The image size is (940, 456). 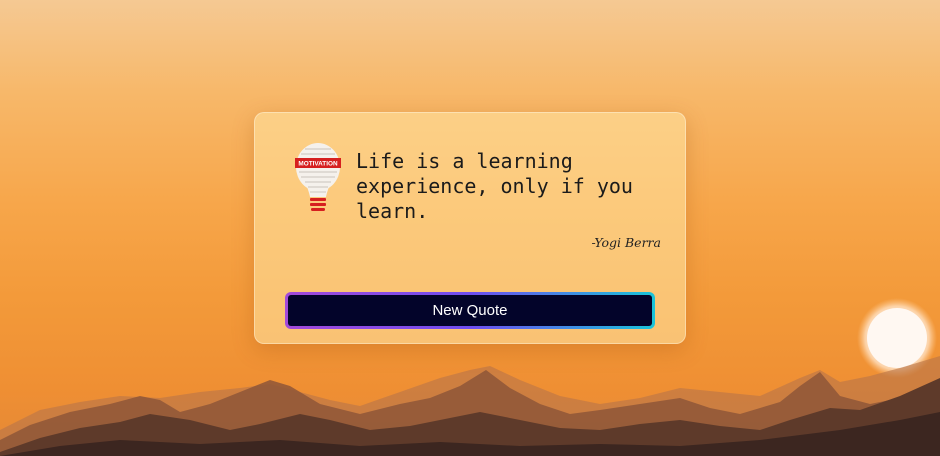 What do you see at coordinates (318, 164) in the screenshot?
I see `motivation-icon-label: MOTIVATION` at bounding box center [318, 164].